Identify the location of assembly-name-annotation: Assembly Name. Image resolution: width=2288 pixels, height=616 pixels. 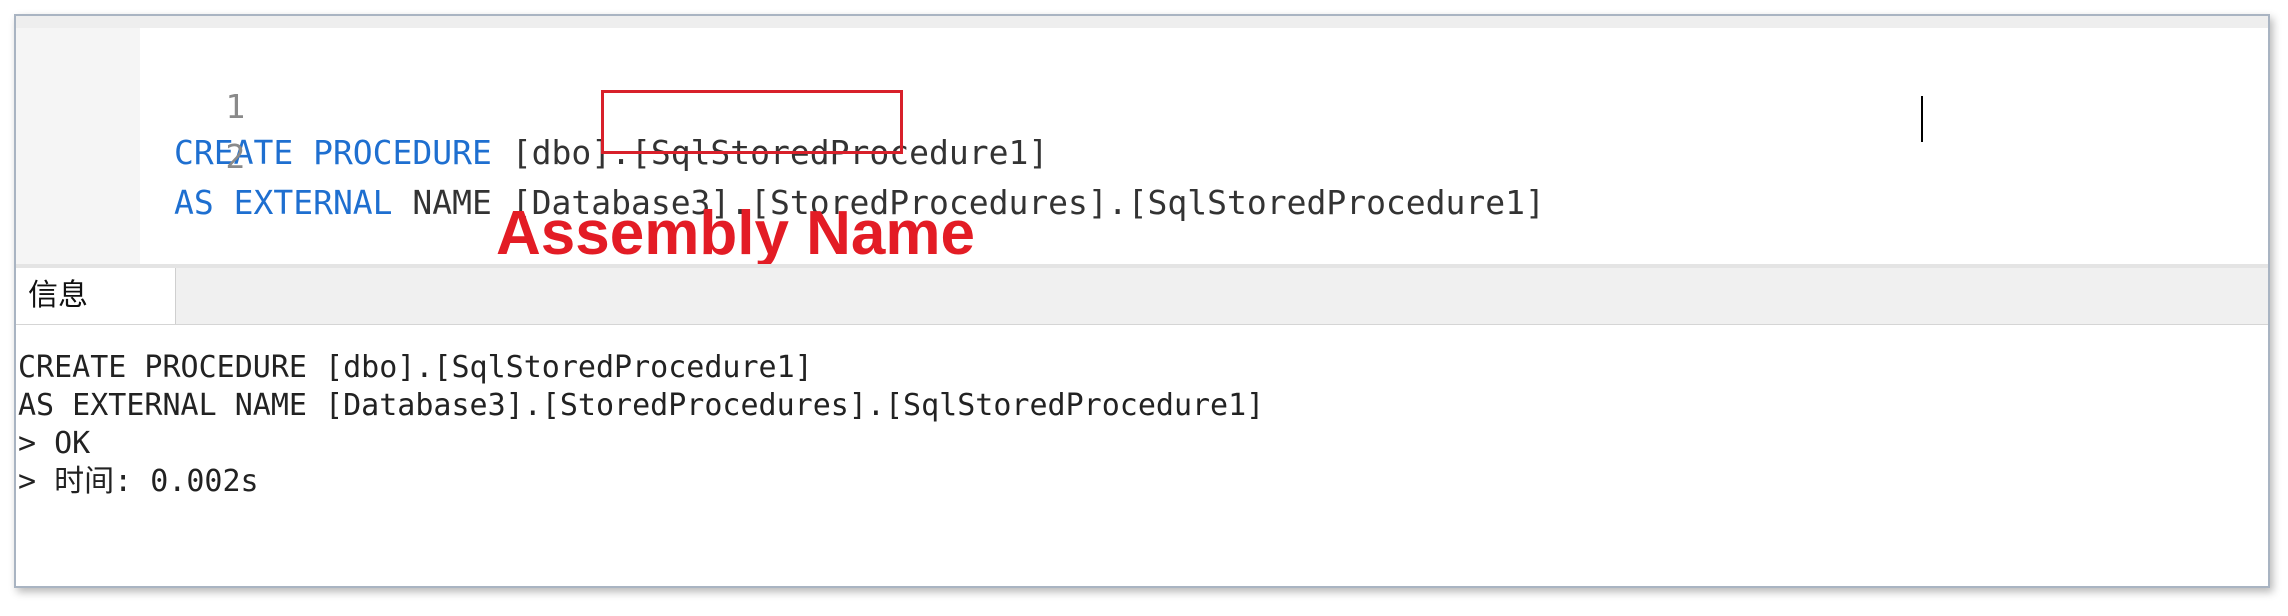
(736, 233).